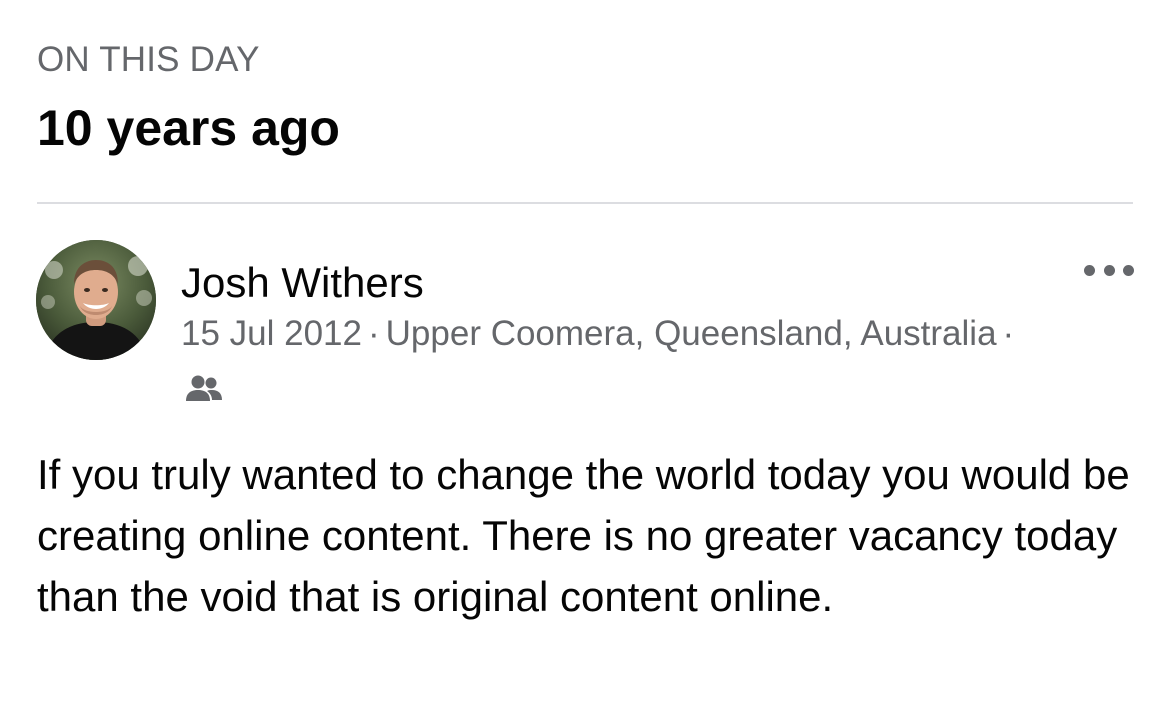 This screenshot has height=711, width=1170. I want to click on post-location: Upper Coomera, Queensland, Australia, so click(691, 333).